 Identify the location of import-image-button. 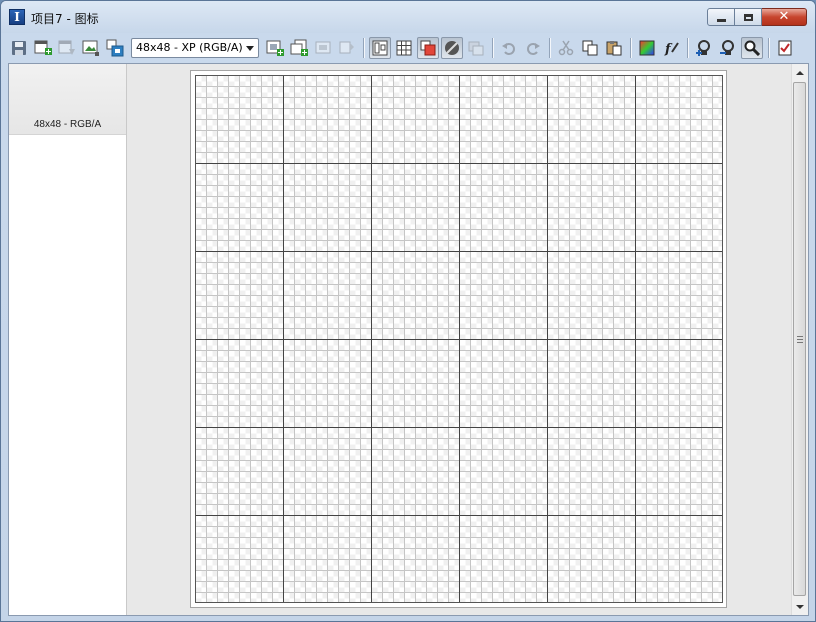
(91, 48).